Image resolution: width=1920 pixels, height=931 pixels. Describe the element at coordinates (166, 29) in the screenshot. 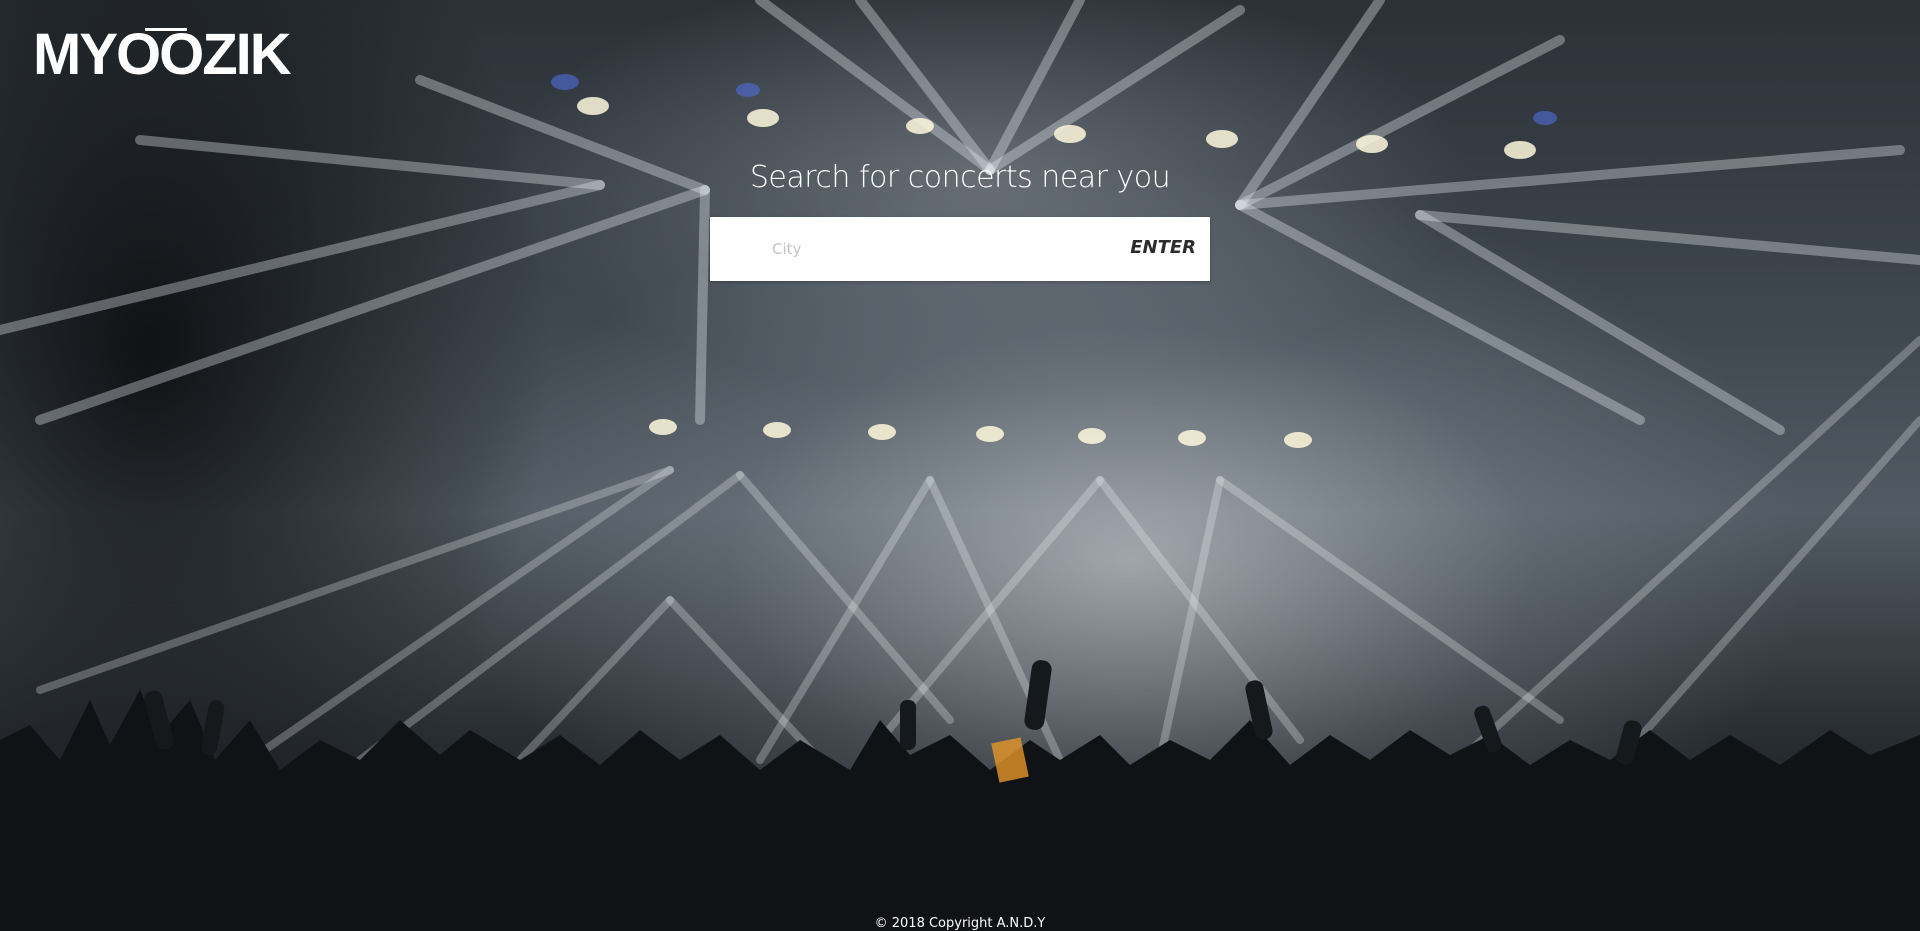

I see `logo-accent-bar` at that location.